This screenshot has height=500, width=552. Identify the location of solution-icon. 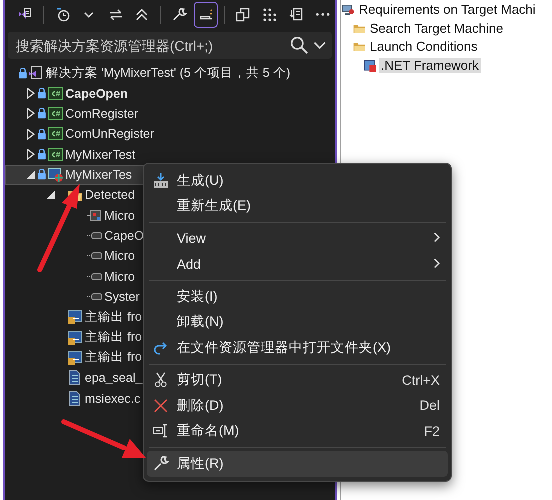
(36, 73).